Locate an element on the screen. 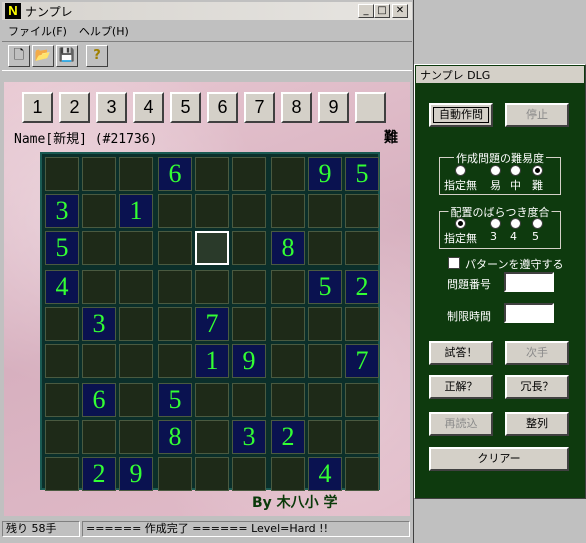 The height and width of the screenshot is (543, 586). grid-cell-r6c2 is located at coordinates (99, 361).